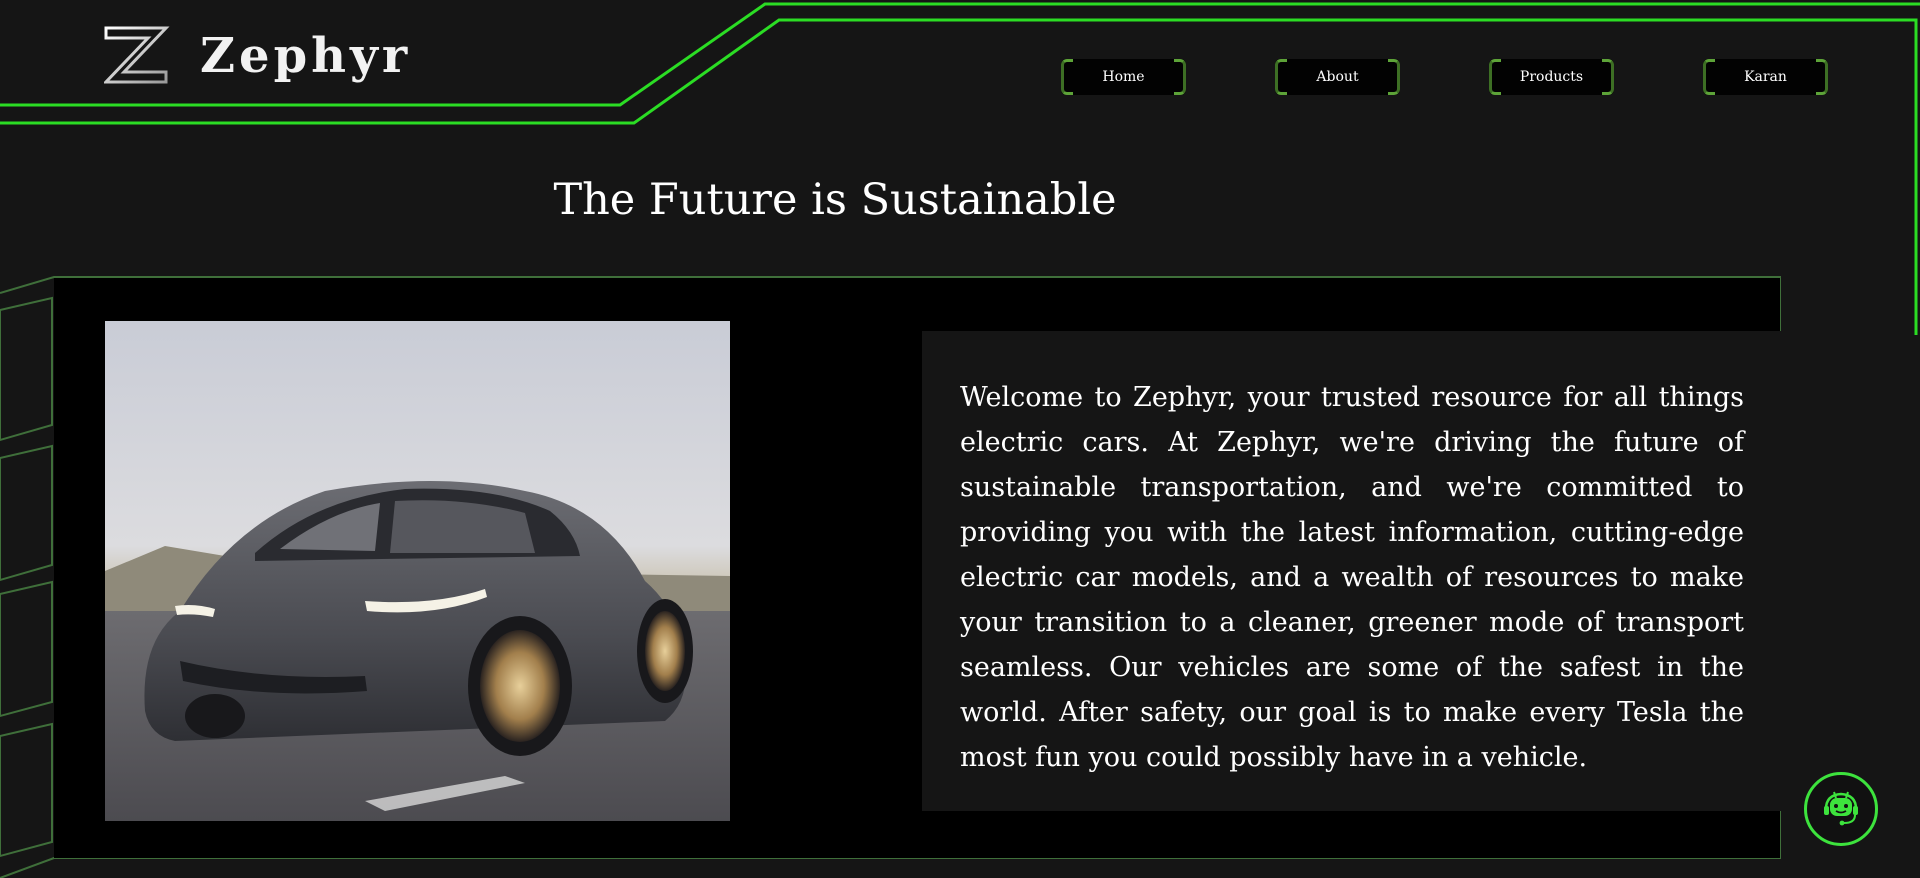 Image resolution: width=1920 pixels, height=878 pixels. I want to click on brand-name: Zephyr, so click(306, 56).